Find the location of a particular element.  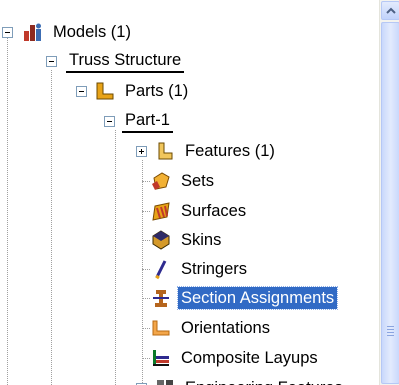

tree-item-stringers: Stringers is located at coordinates (200, 269).